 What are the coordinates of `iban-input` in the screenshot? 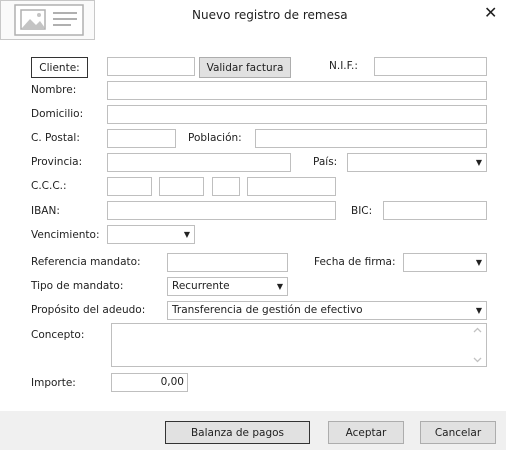 It's located at (221, 210).